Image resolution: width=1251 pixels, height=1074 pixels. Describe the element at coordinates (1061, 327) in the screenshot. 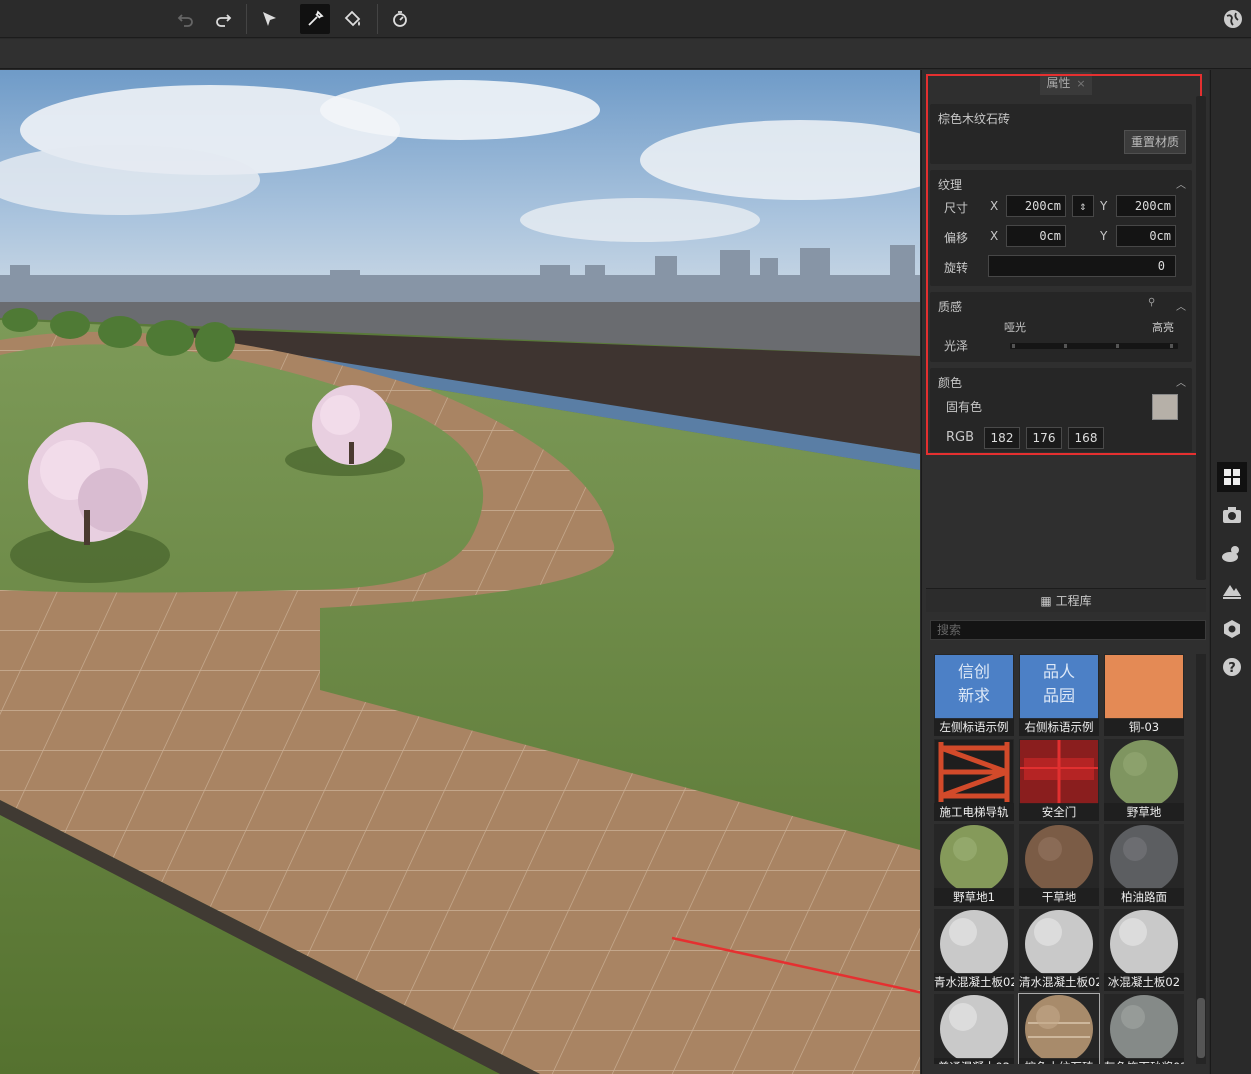

I see `quality-section: 质感 ⚲ ︿ 哑光 高亮 光泽` at that location.